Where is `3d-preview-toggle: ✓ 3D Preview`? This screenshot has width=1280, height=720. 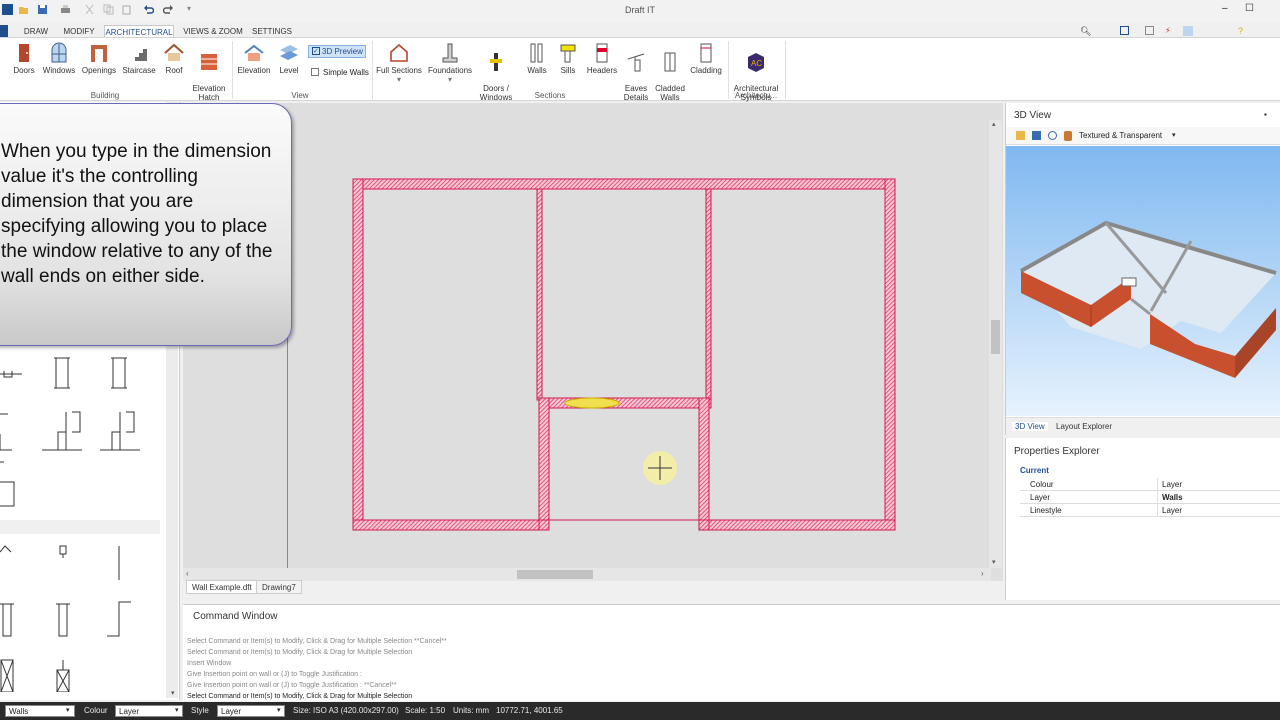 3d-preview-toggle: ✓ 3D Preview is located at coordinates (337, 51).